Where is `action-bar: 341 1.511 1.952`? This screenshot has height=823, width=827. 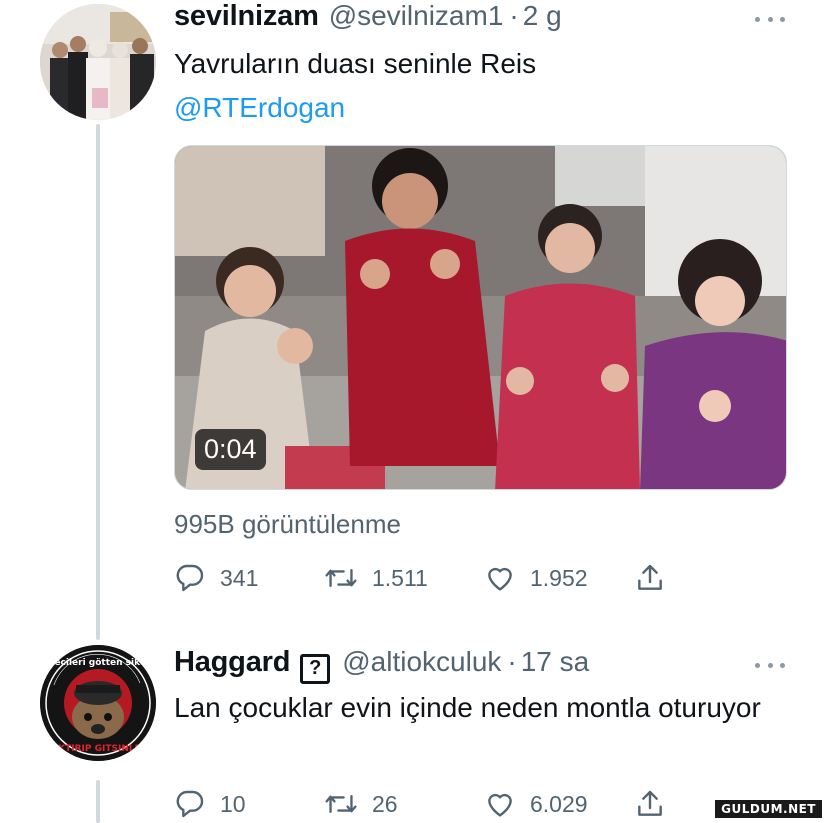
action-bar: 341 1.511 1.952 is located at coordinates (434, 578).